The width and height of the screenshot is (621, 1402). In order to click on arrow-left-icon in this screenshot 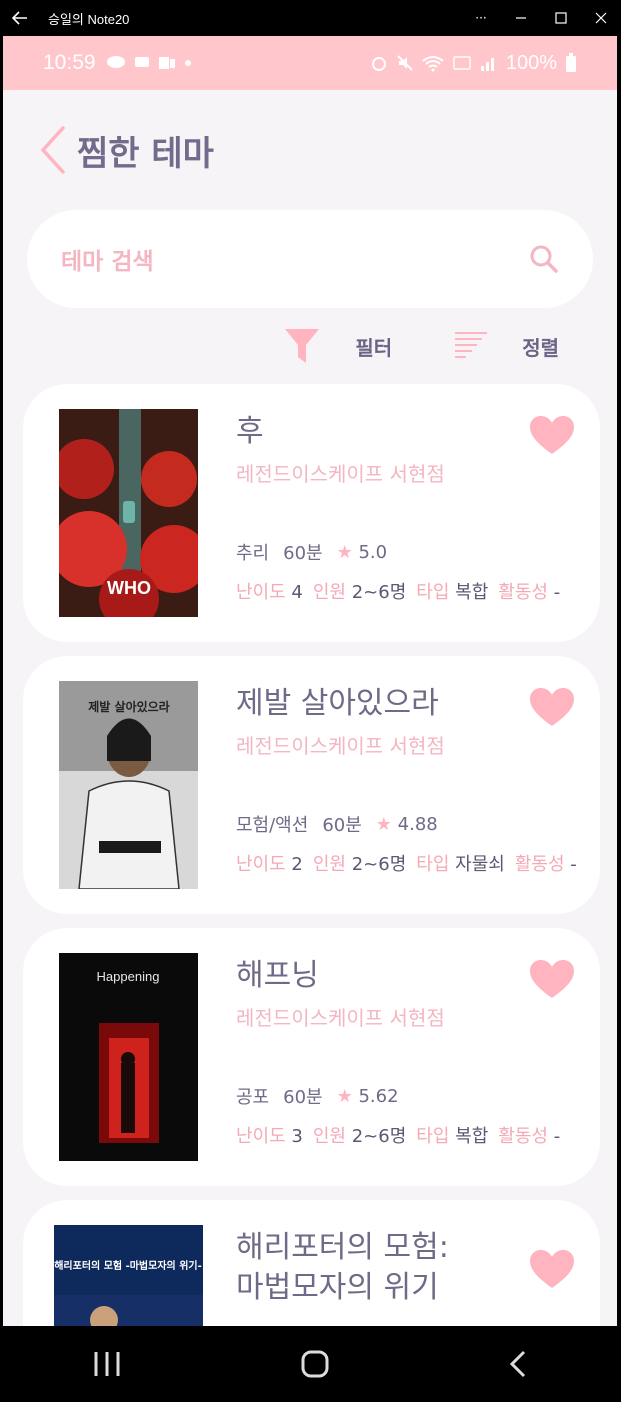, I will do `click(19, 18)`.